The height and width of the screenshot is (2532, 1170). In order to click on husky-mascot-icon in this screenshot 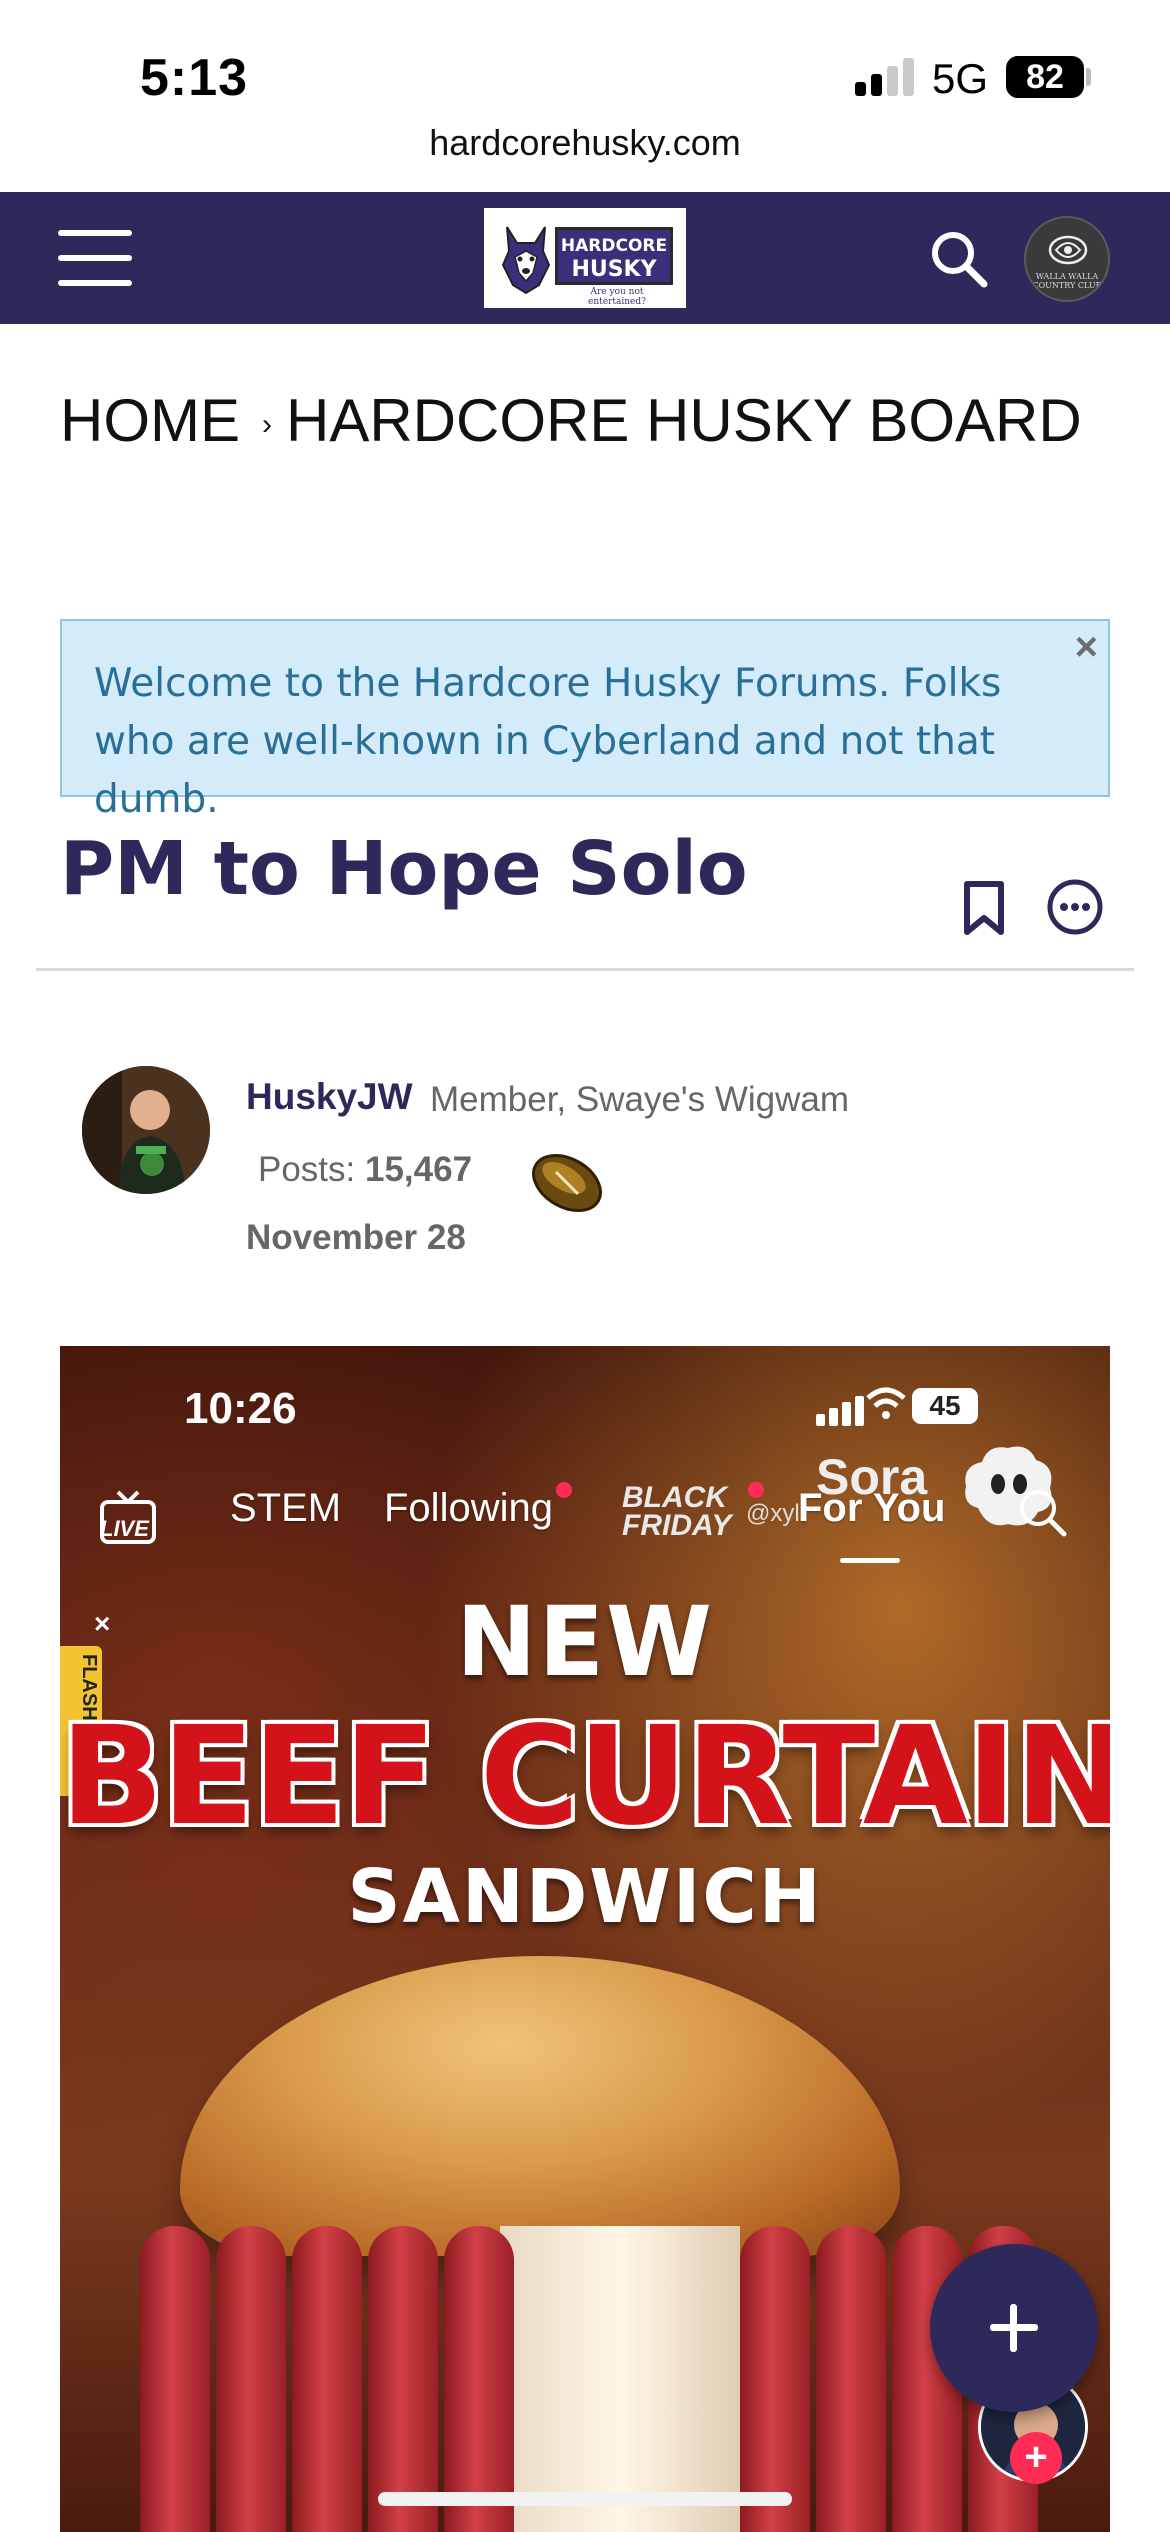, I will do `click(526, 260)`.